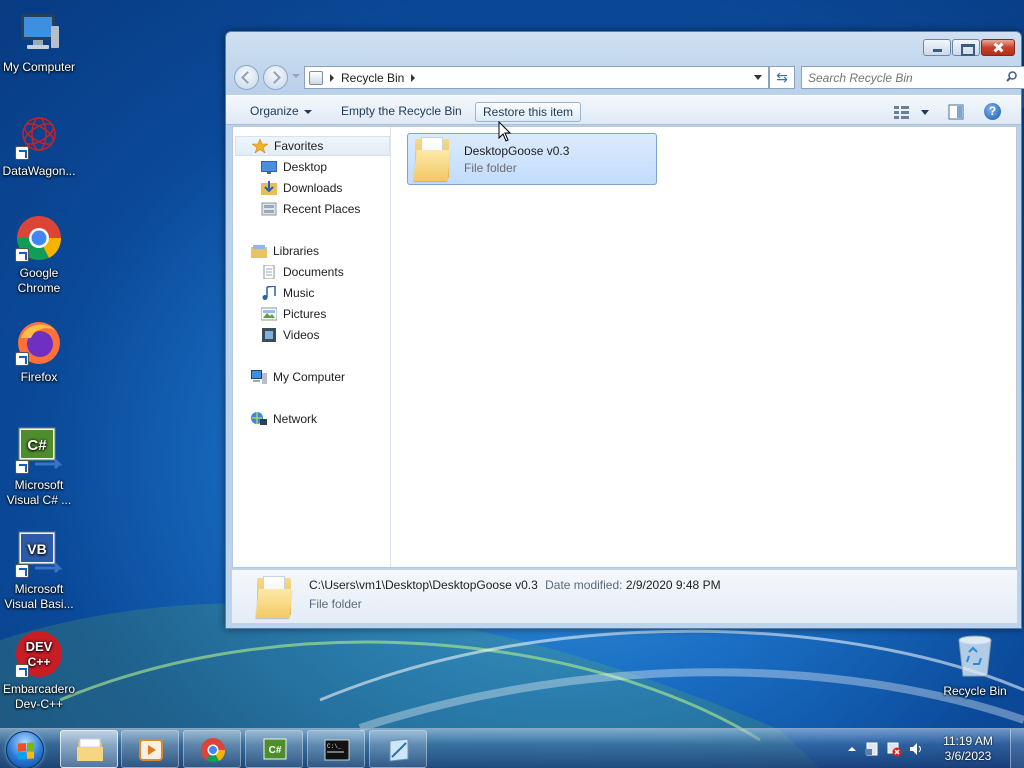 This screenshot has width=1024, height=768. I want to click on nav-label: Desktop, so click(305, 167).